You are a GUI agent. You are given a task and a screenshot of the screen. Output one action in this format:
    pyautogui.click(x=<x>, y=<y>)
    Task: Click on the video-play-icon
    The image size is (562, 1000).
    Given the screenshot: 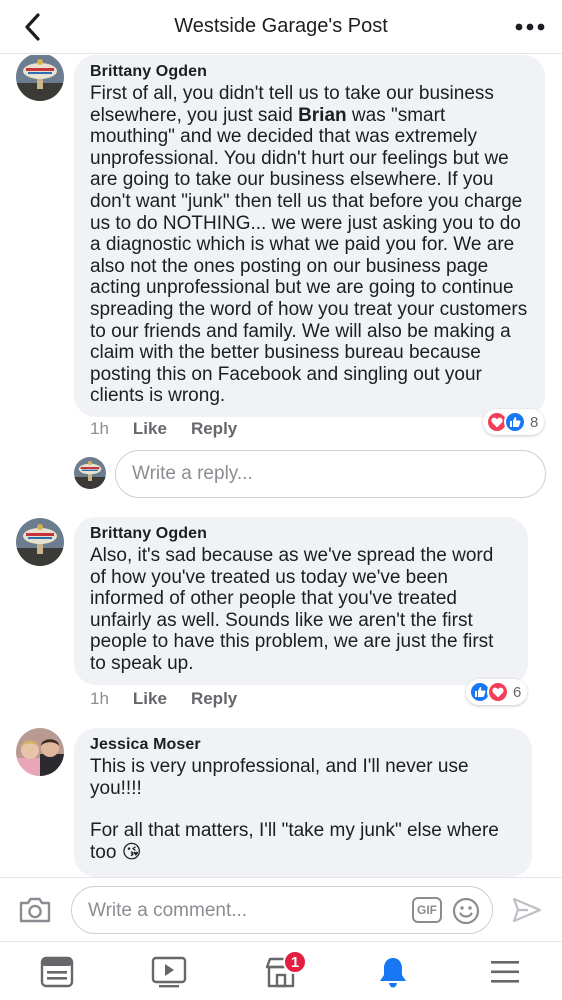 What is the action you would take?
    pyautogui.click(x=169, y=972)
    